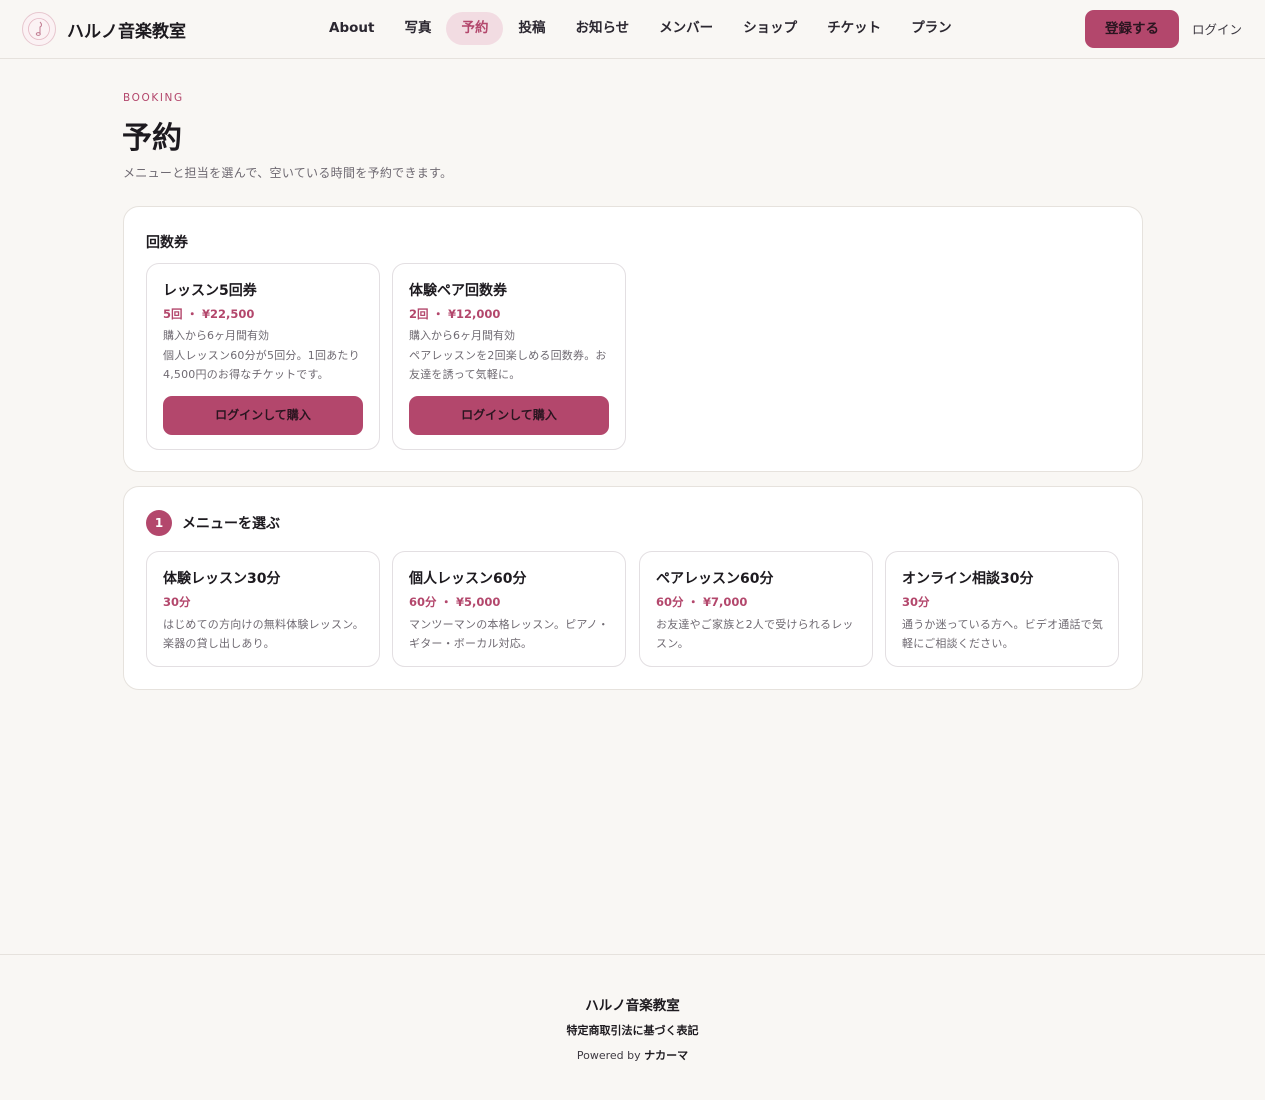 Image resolution: width=1265 pixels, height=1100 pixels. I want to click on ticket-name: 体験ペア回数券, so click(458, 291).